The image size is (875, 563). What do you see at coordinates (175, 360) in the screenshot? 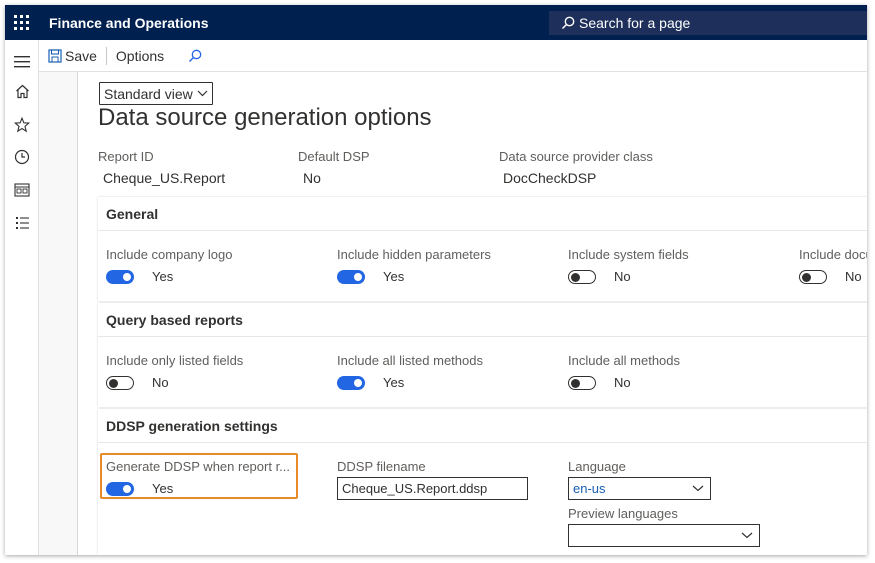
I see `field-label: Include only listed fields` at bounding box center [175, 360].